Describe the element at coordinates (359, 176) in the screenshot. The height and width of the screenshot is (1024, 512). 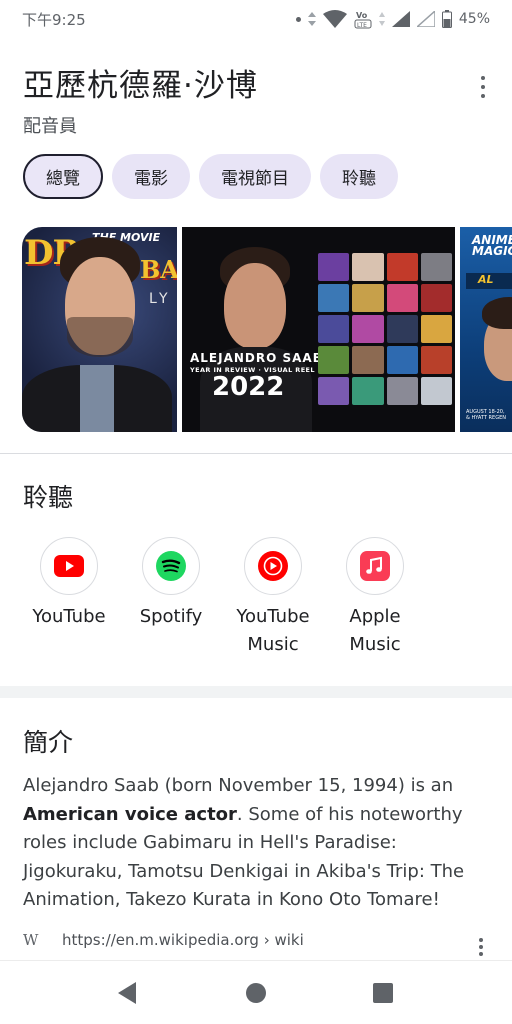
I see `chip-listen: 聆聽` at that location.